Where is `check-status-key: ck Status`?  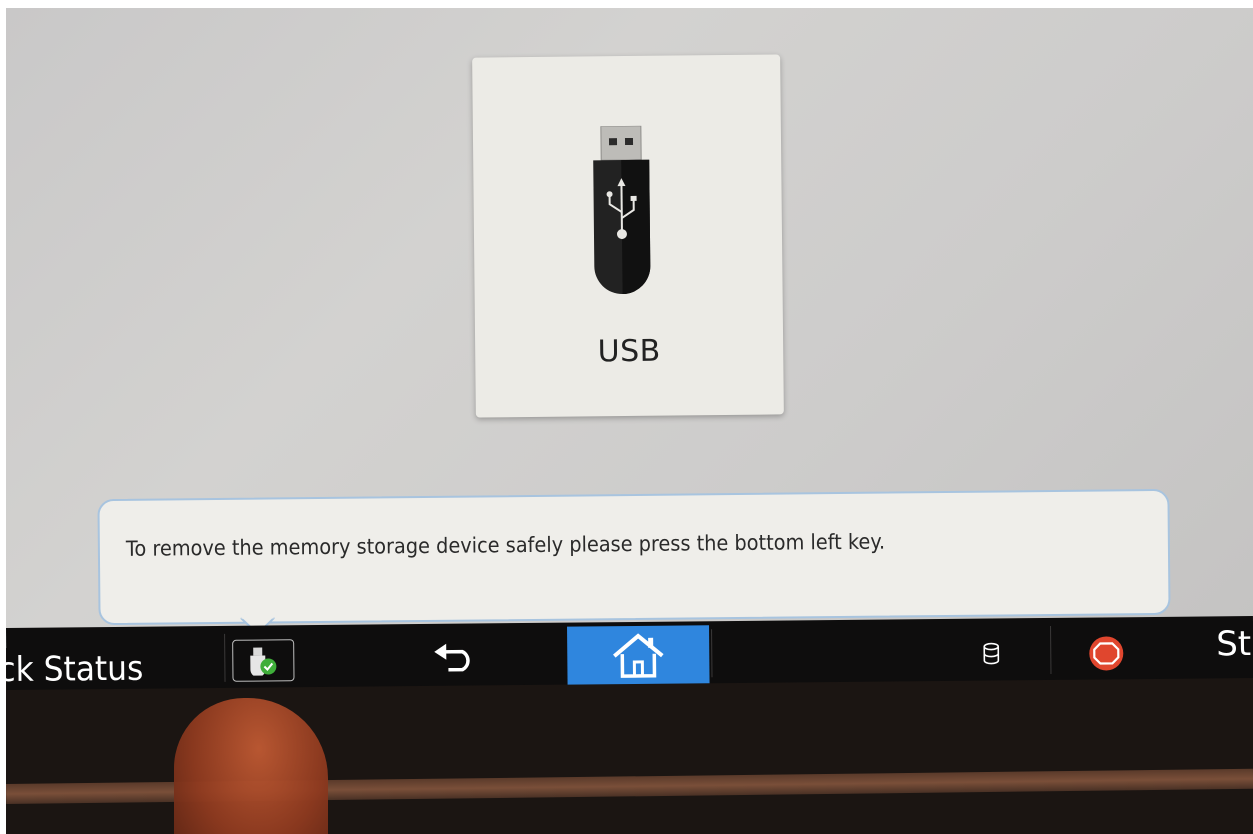 check-status-key: ck Status is located at coordinates (75, 669).